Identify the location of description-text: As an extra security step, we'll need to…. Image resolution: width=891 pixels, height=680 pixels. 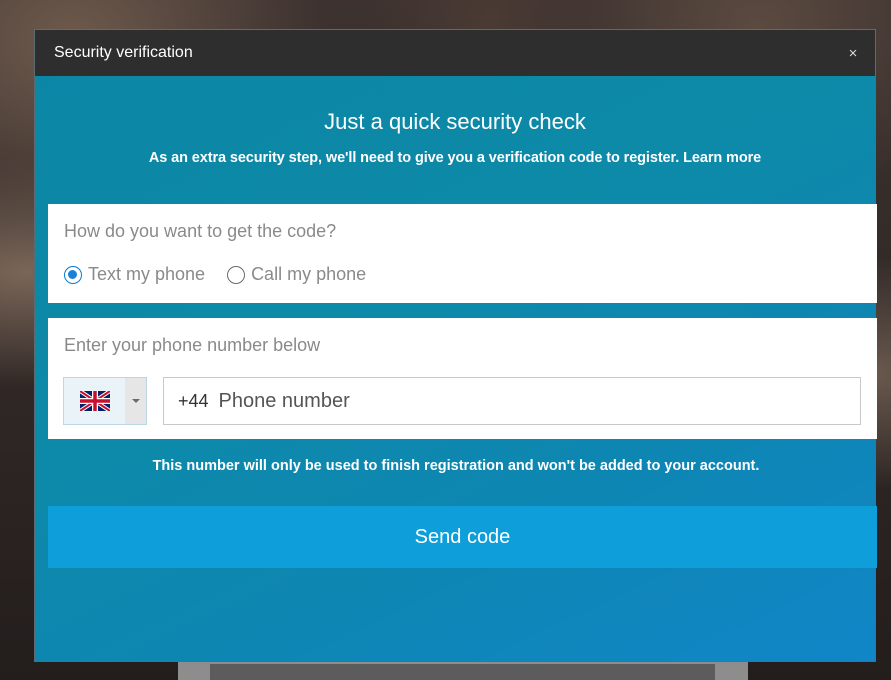
(414, 158).